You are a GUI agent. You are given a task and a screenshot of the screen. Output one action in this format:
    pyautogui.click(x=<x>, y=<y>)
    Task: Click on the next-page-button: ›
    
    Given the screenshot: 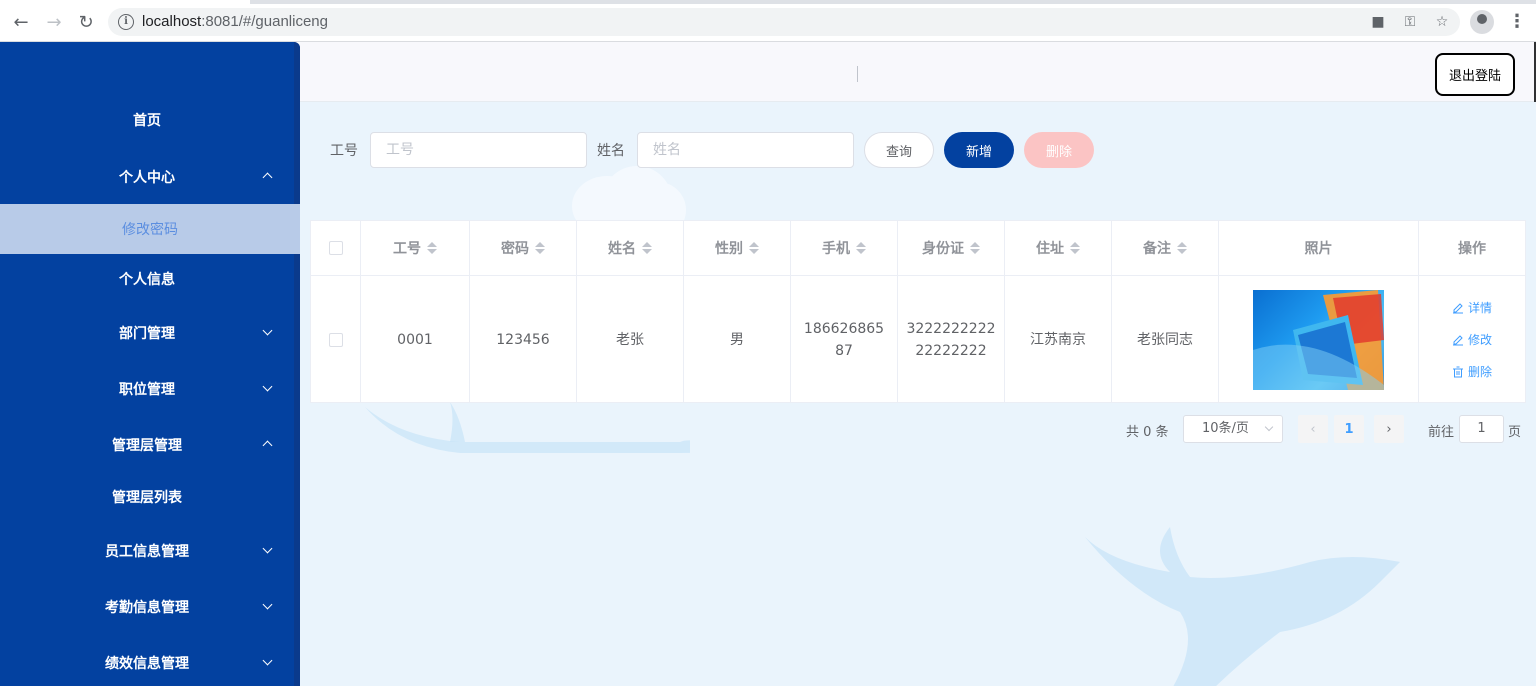 What is the action you would take?
    pyautogui.click(x=1389, y=429)
    